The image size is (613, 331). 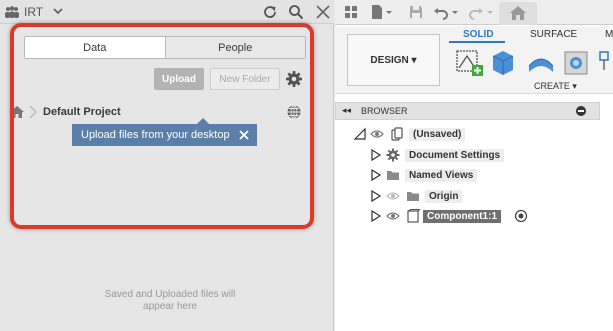 I want to click on tree-node-component: Component1:1, so click(x=469, y=216).